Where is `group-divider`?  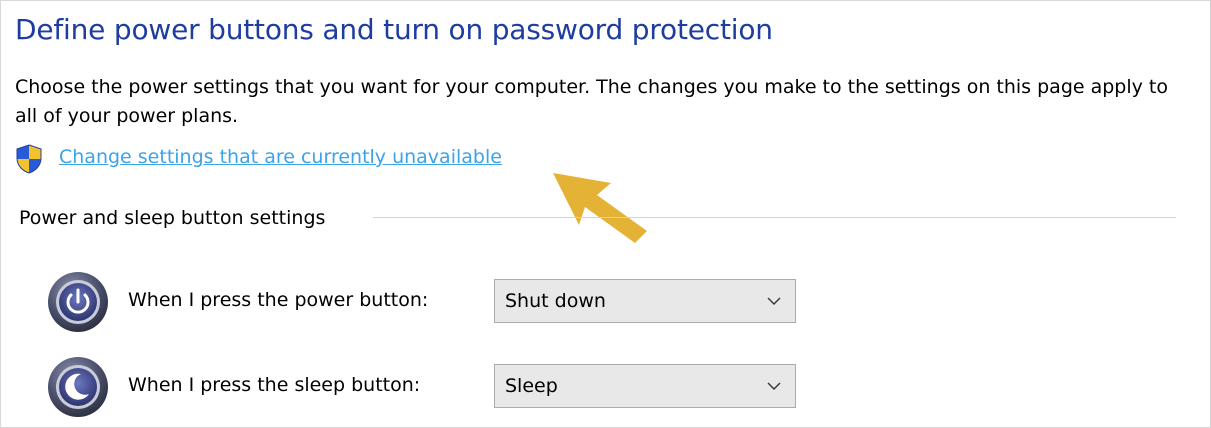
group-divider is located at coordinates (774, 217).